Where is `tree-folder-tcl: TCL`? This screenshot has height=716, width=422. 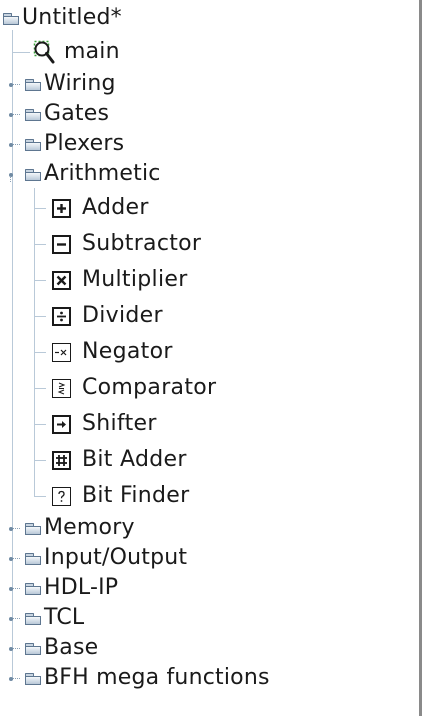
tree-folder-tcl: TCL is located at coordinates (54, 618).